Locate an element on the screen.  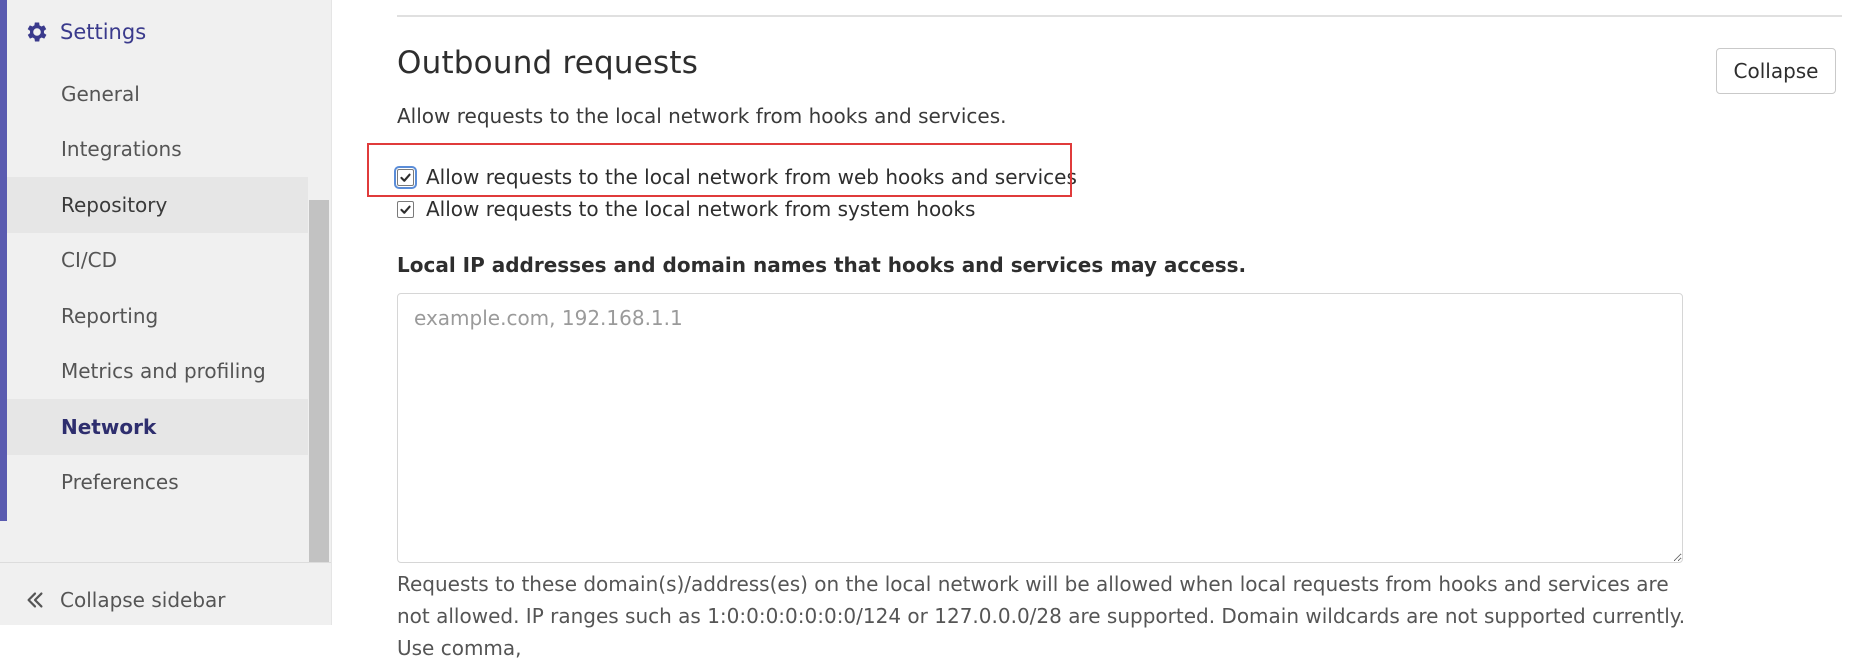
sidebar-item-network: Network is located at coordinates (157, 427).